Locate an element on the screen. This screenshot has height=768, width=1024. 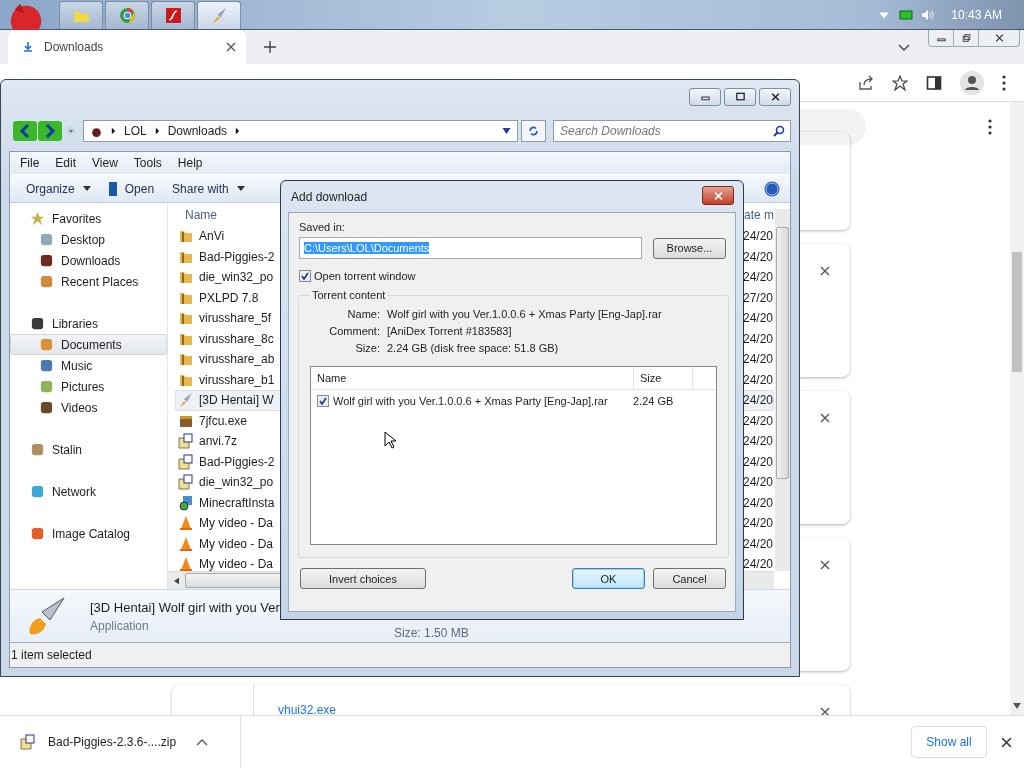
file-name: virusshare_8c is located at coordinates (236, 338).